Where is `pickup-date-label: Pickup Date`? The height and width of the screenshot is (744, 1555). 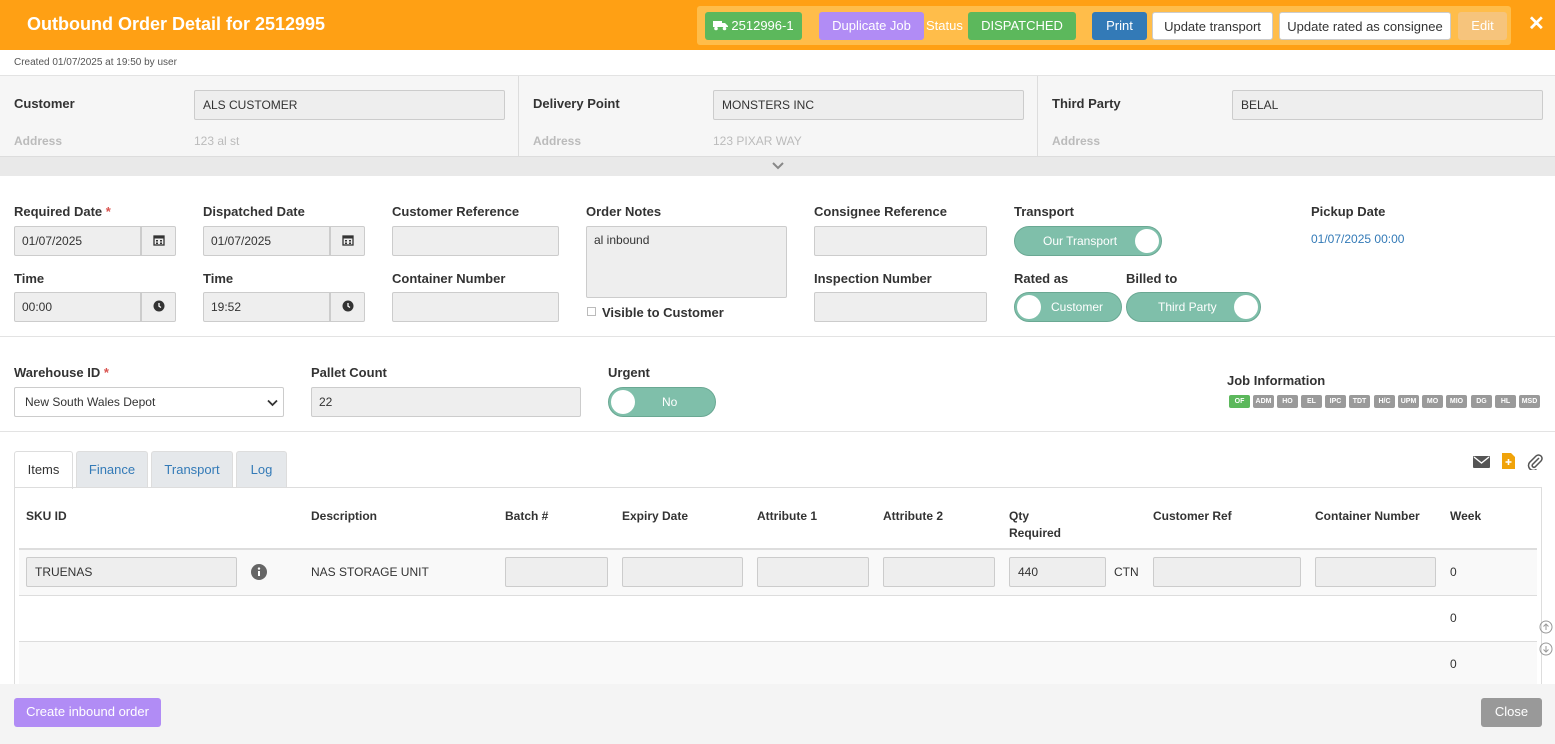
pickup-date-label: Pickup Date is located at coordinates (1348, 211).